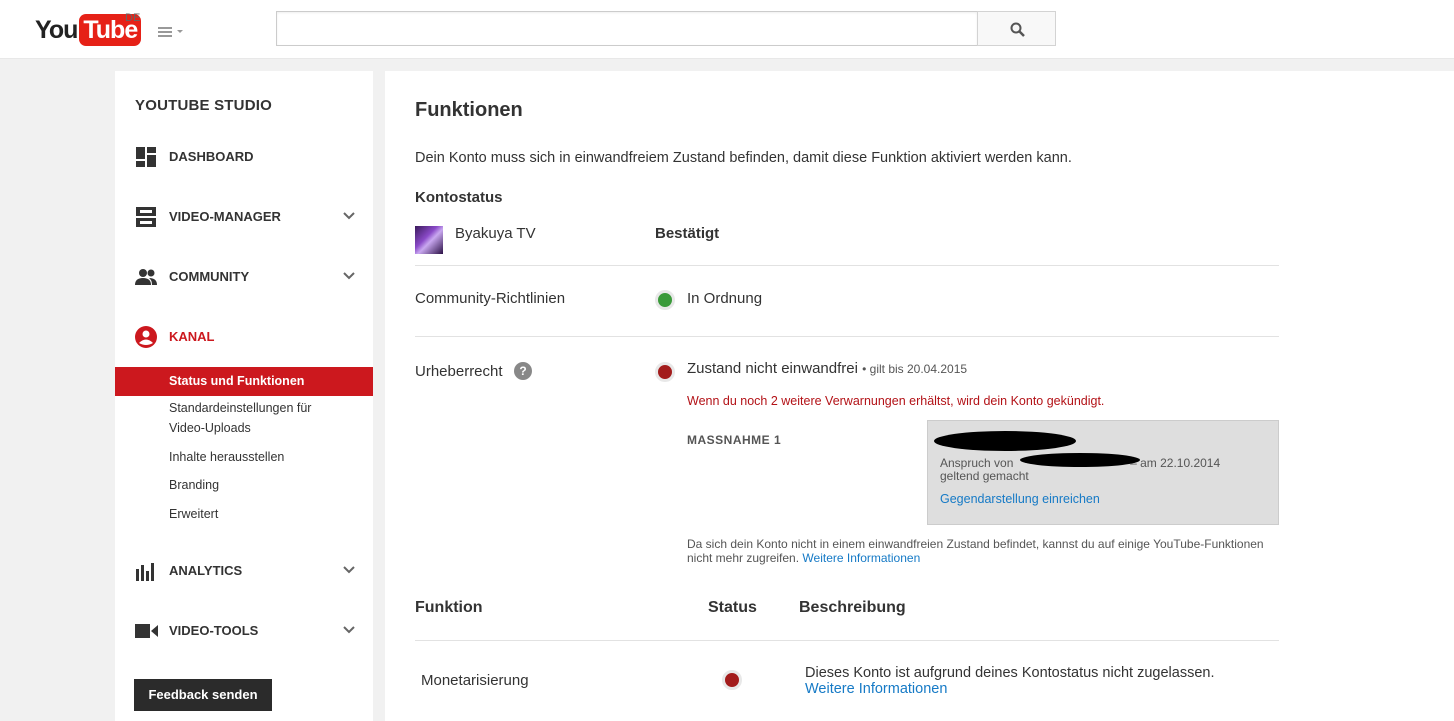 The image size is (1454, 721). Describe the element at coordinates (977, 463) in the screenshot. I see `claim-prefix: Anspruch von` at that location.